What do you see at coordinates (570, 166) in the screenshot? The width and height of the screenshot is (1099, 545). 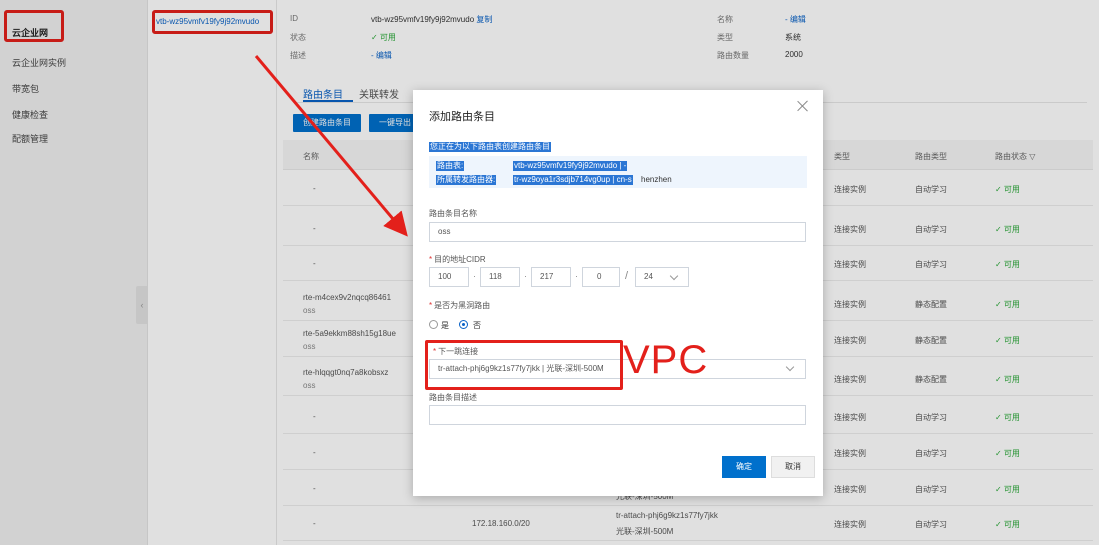 I see `info-route-table-value: vtb-wz95vmfv19fy9j92mvudo | -` at bounding box center [570, 166].